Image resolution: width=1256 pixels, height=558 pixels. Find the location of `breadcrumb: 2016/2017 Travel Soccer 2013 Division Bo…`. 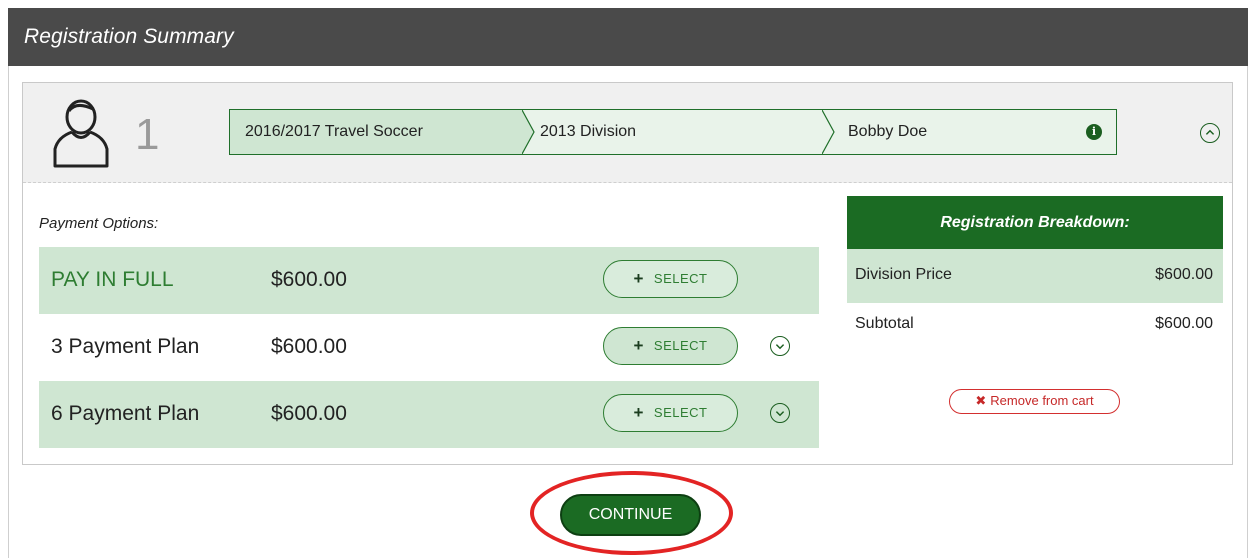

breadcrumb: 2016/2017 Travel Soccer 2013 Division Bo… is located at coordinates (673, 132).